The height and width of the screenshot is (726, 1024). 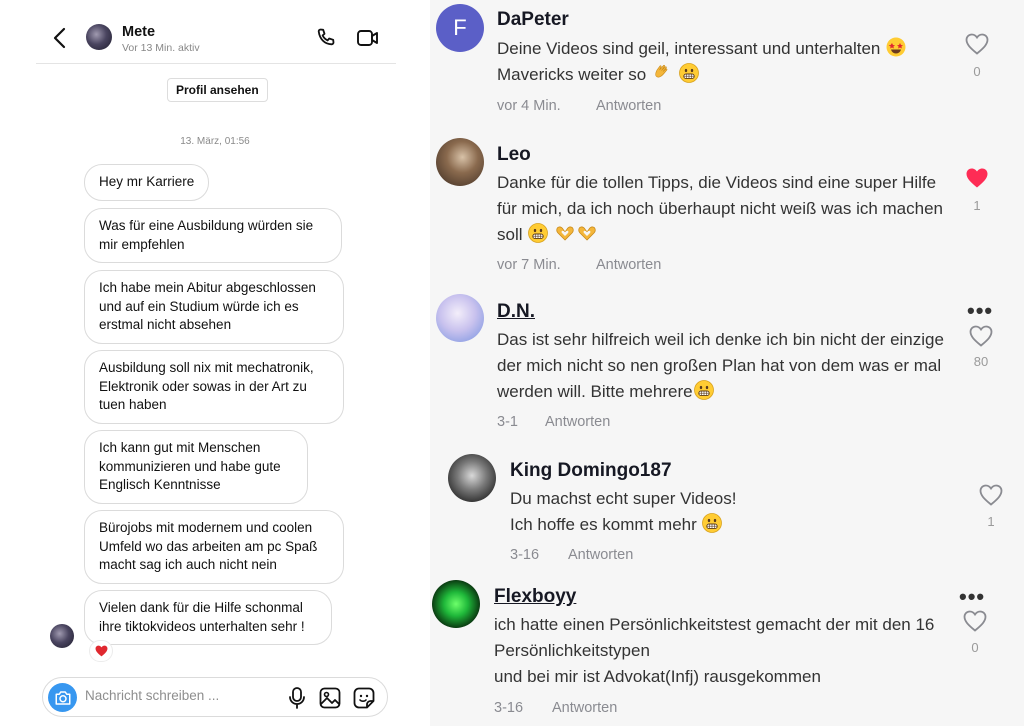 What do you see at coordinates (368, 38) in the screenshot?
I see `video-camera-icon` at bounding box center [368, 38].